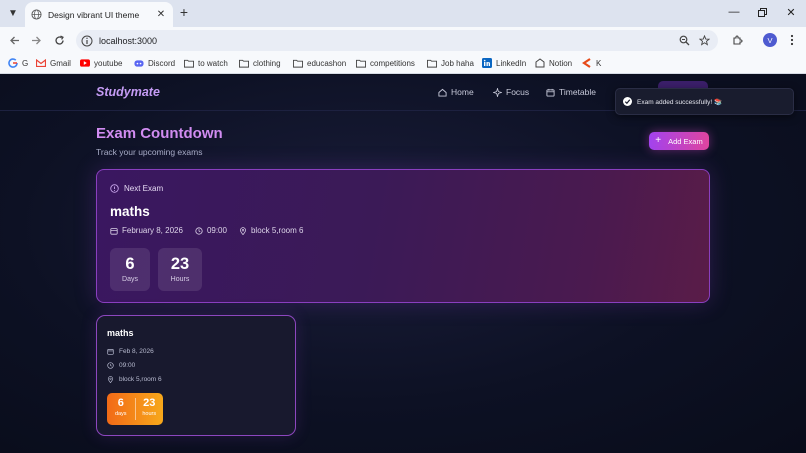 This screenshot has height=453, width=806. What do you see at coordinates (679, 141) in the screenshot?
I see `add-exam-button: + Add Exam` at bounding box center [679, 141].